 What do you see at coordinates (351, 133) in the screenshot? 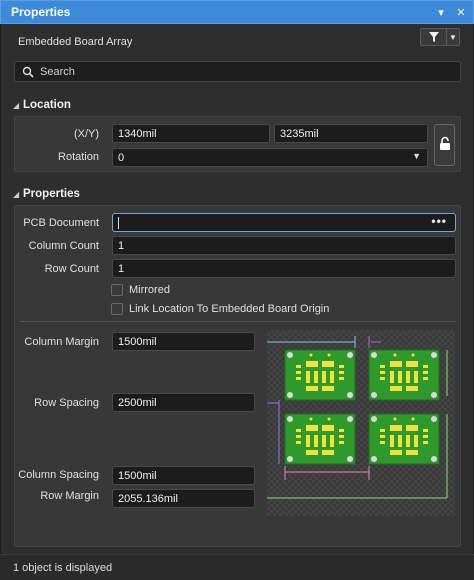
I see `y-position-field: 3235mil` at bounding box center [351, 133].